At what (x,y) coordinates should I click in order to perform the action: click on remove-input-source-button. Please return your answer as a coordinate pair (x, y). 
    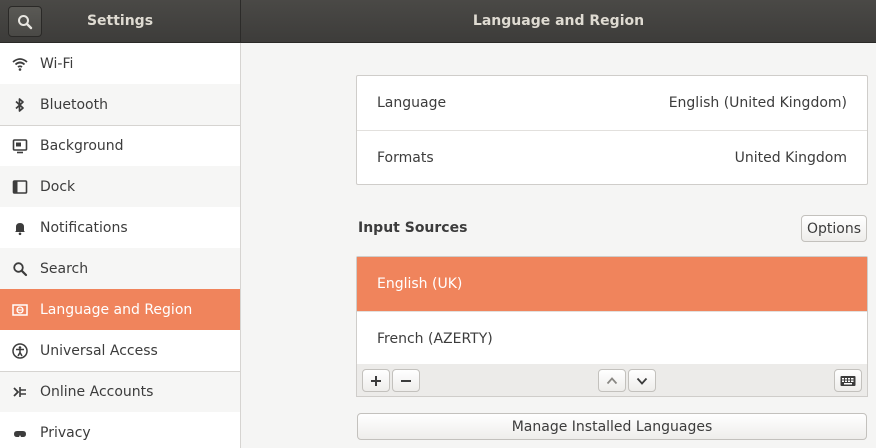
    Looking at the image, I should click on (406, 380).